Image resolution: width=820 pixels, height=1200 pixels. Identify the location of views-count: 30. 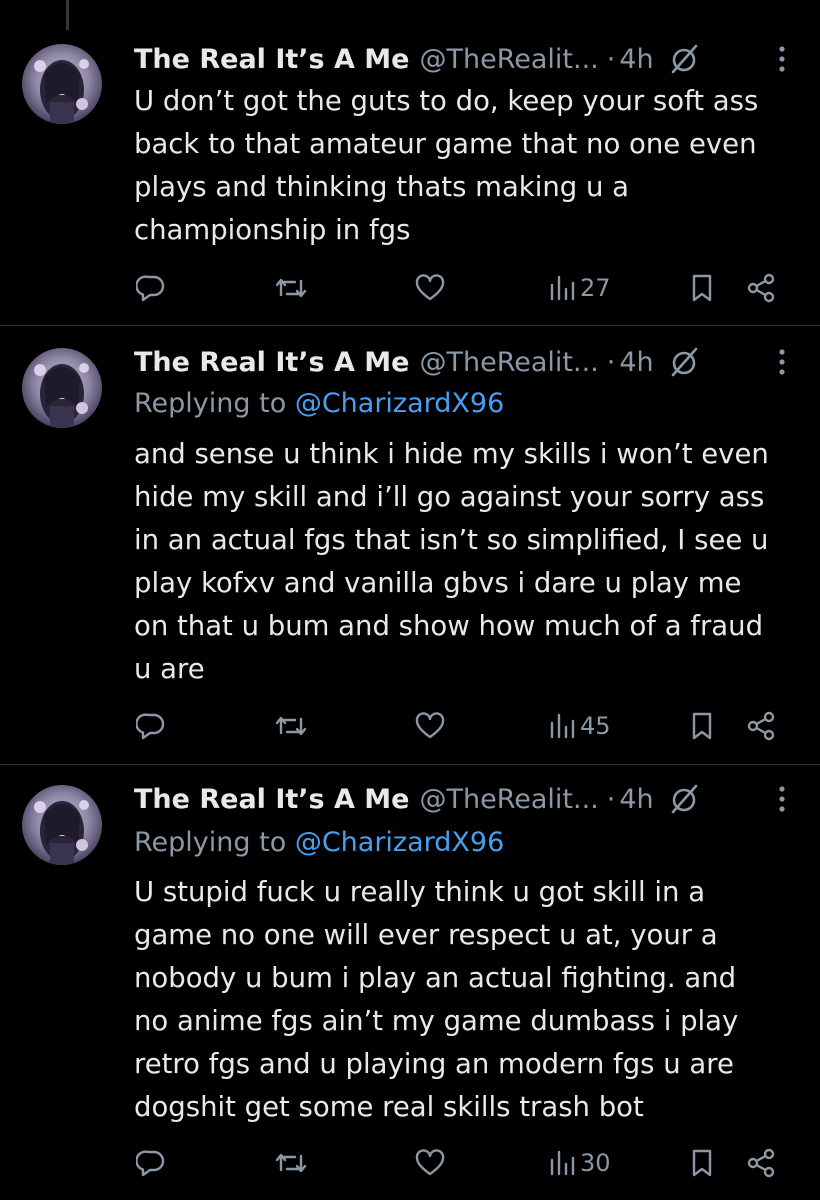
(595, 1163).